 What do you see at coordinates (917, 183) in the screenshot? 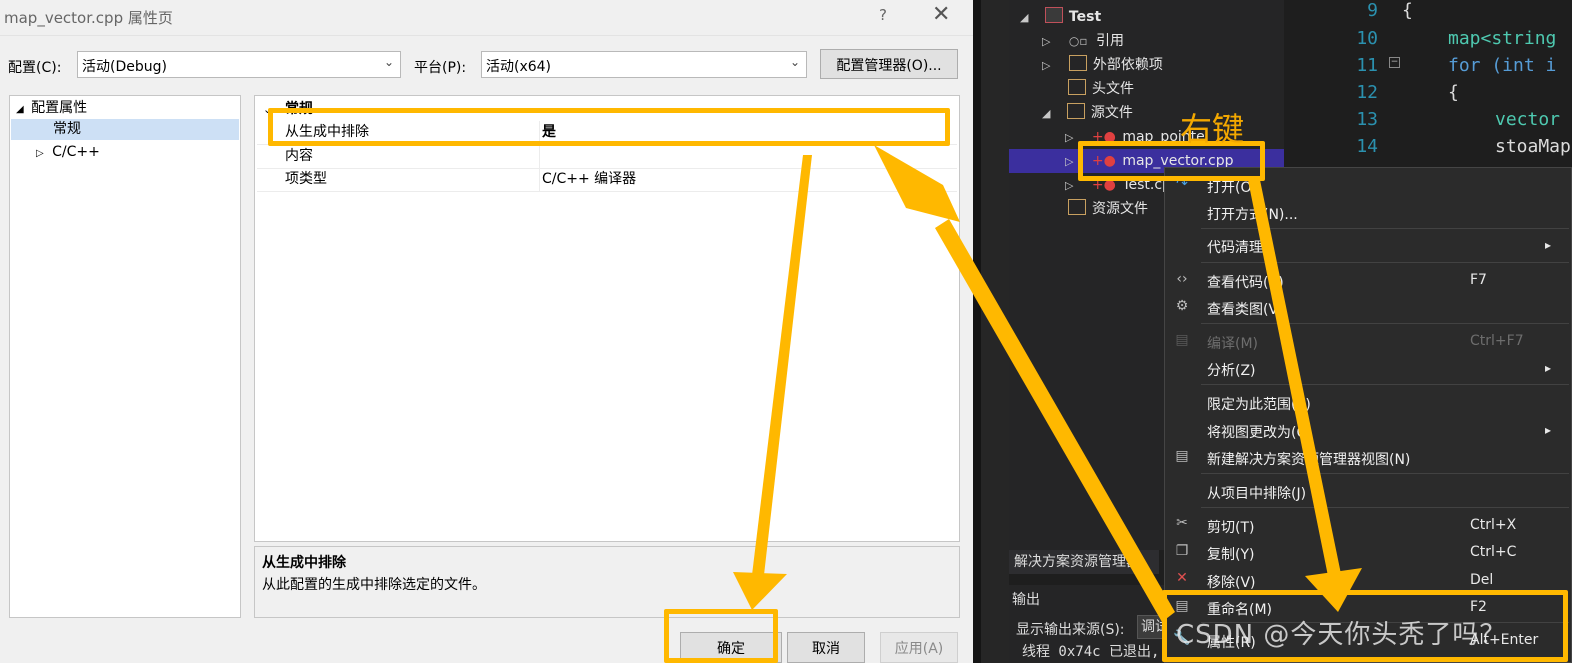
I see `arrow-head-to-grid` at bounding box center [917, 183].